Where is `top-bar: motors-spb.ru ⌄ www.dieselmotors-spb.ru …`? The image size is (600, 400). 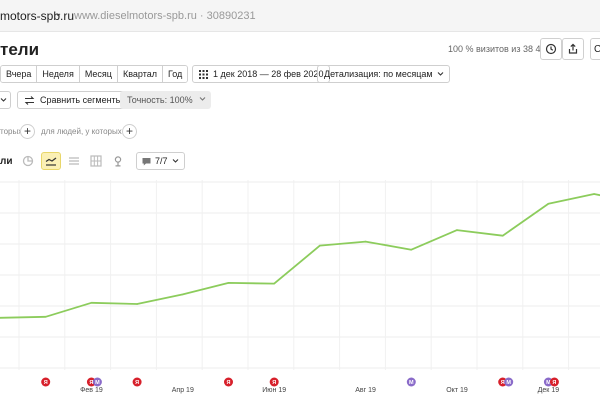
top-bar: motors-spb.ru ⌄ www.dieselmotors-spb.ru … is located at coordinates (300, 16).